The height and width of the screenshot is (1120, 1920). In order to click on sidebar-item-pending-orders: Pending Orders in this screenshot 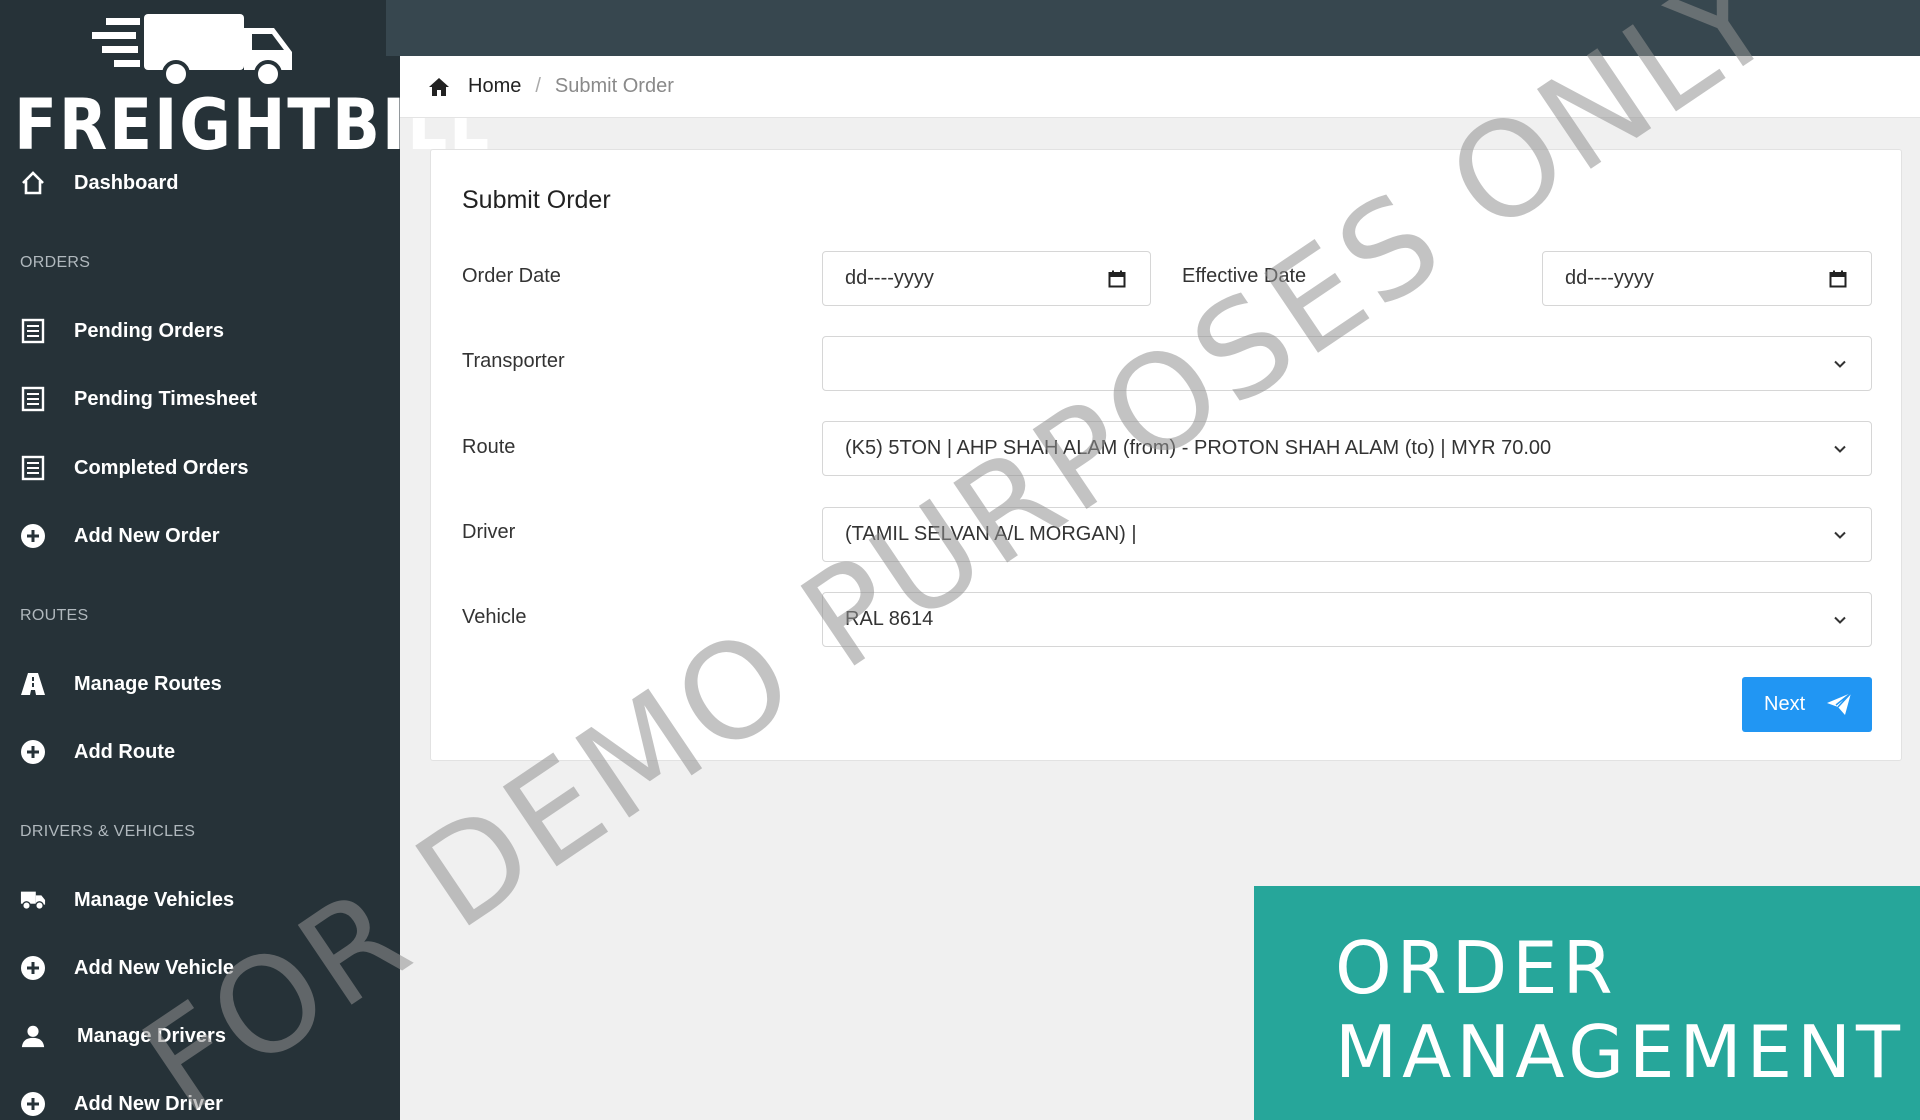, I will do `click(200, 331)`.